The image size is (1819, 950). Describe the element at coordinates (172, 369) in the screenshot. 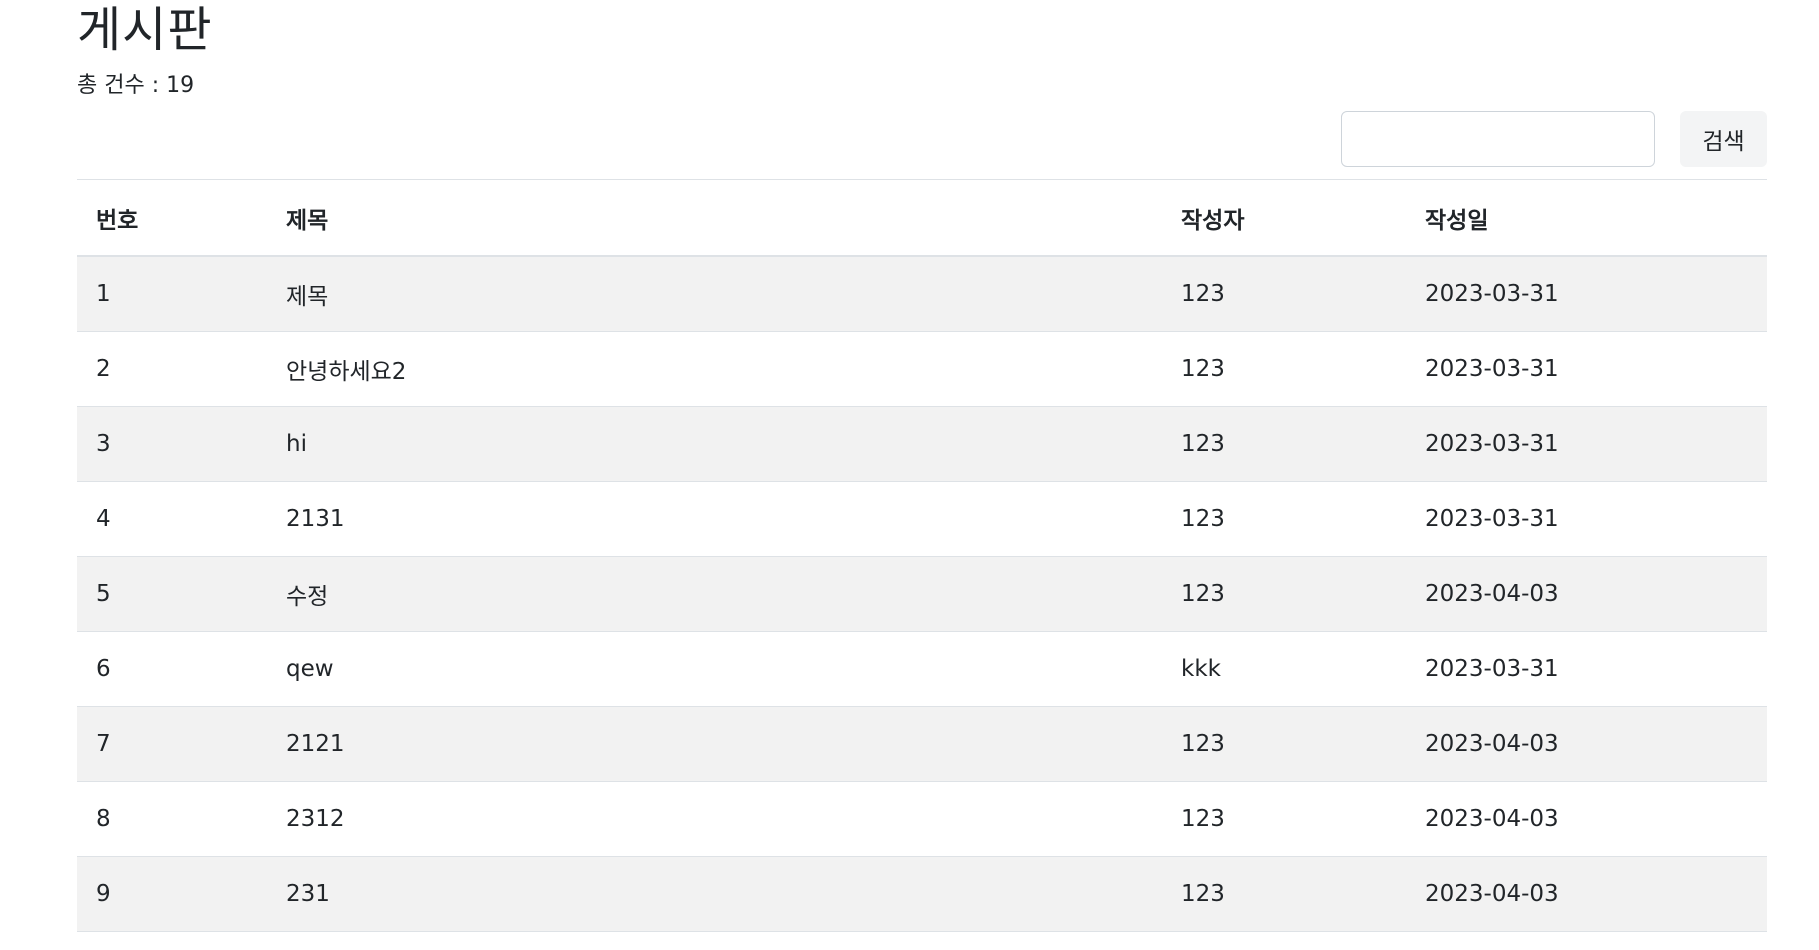

I see `cell-no: 2` at that location.